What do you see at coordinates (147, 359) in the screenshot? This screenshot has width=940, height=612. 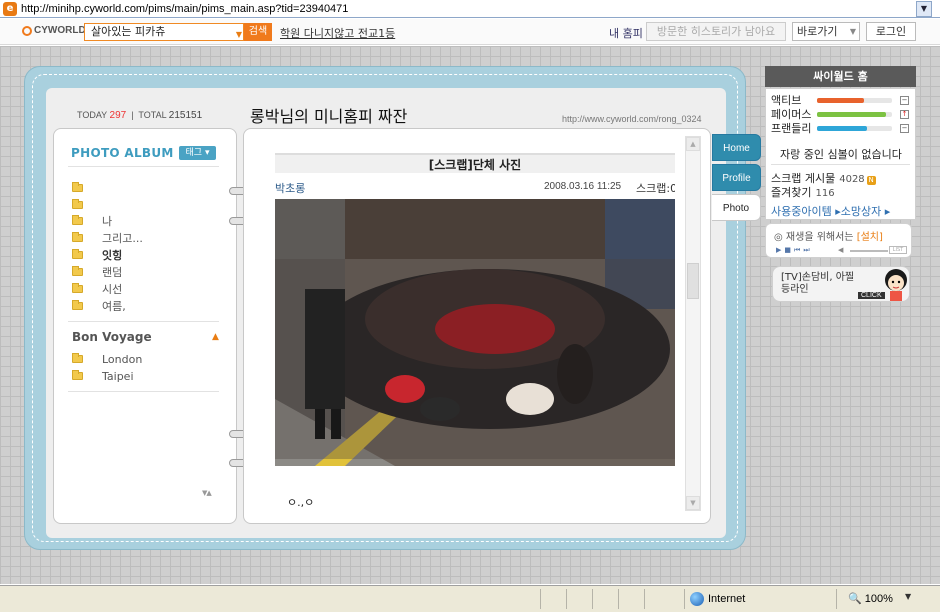 I see `folder-item: London` at bounding box center [147, 359].